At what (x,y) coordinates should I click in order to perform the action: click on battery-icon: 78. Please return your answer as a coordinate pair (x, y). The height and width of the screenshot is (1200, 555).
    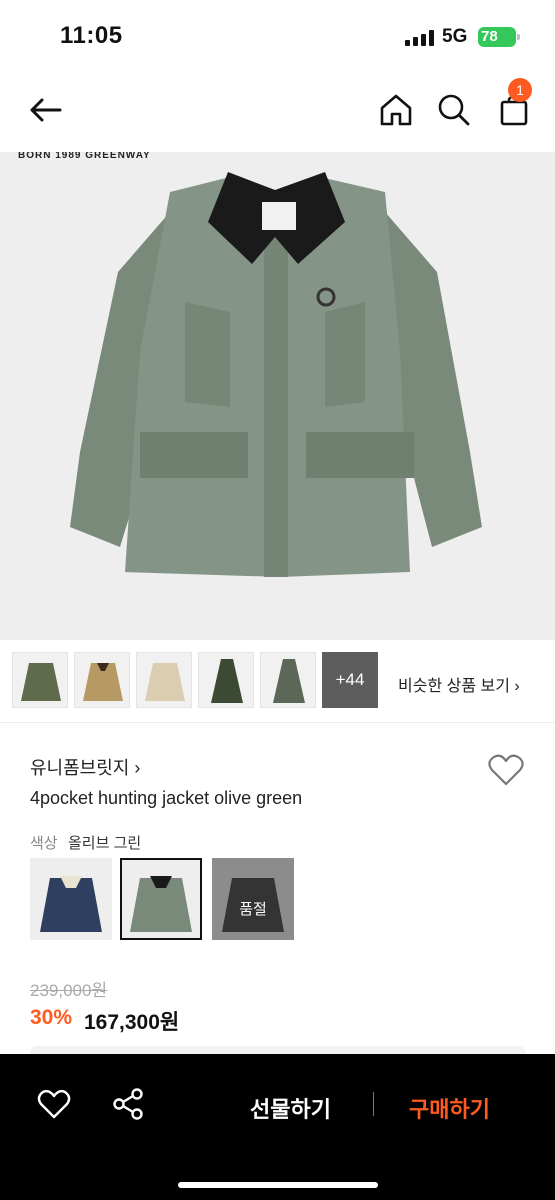
    Looking at the image, I should click on (499, 37).